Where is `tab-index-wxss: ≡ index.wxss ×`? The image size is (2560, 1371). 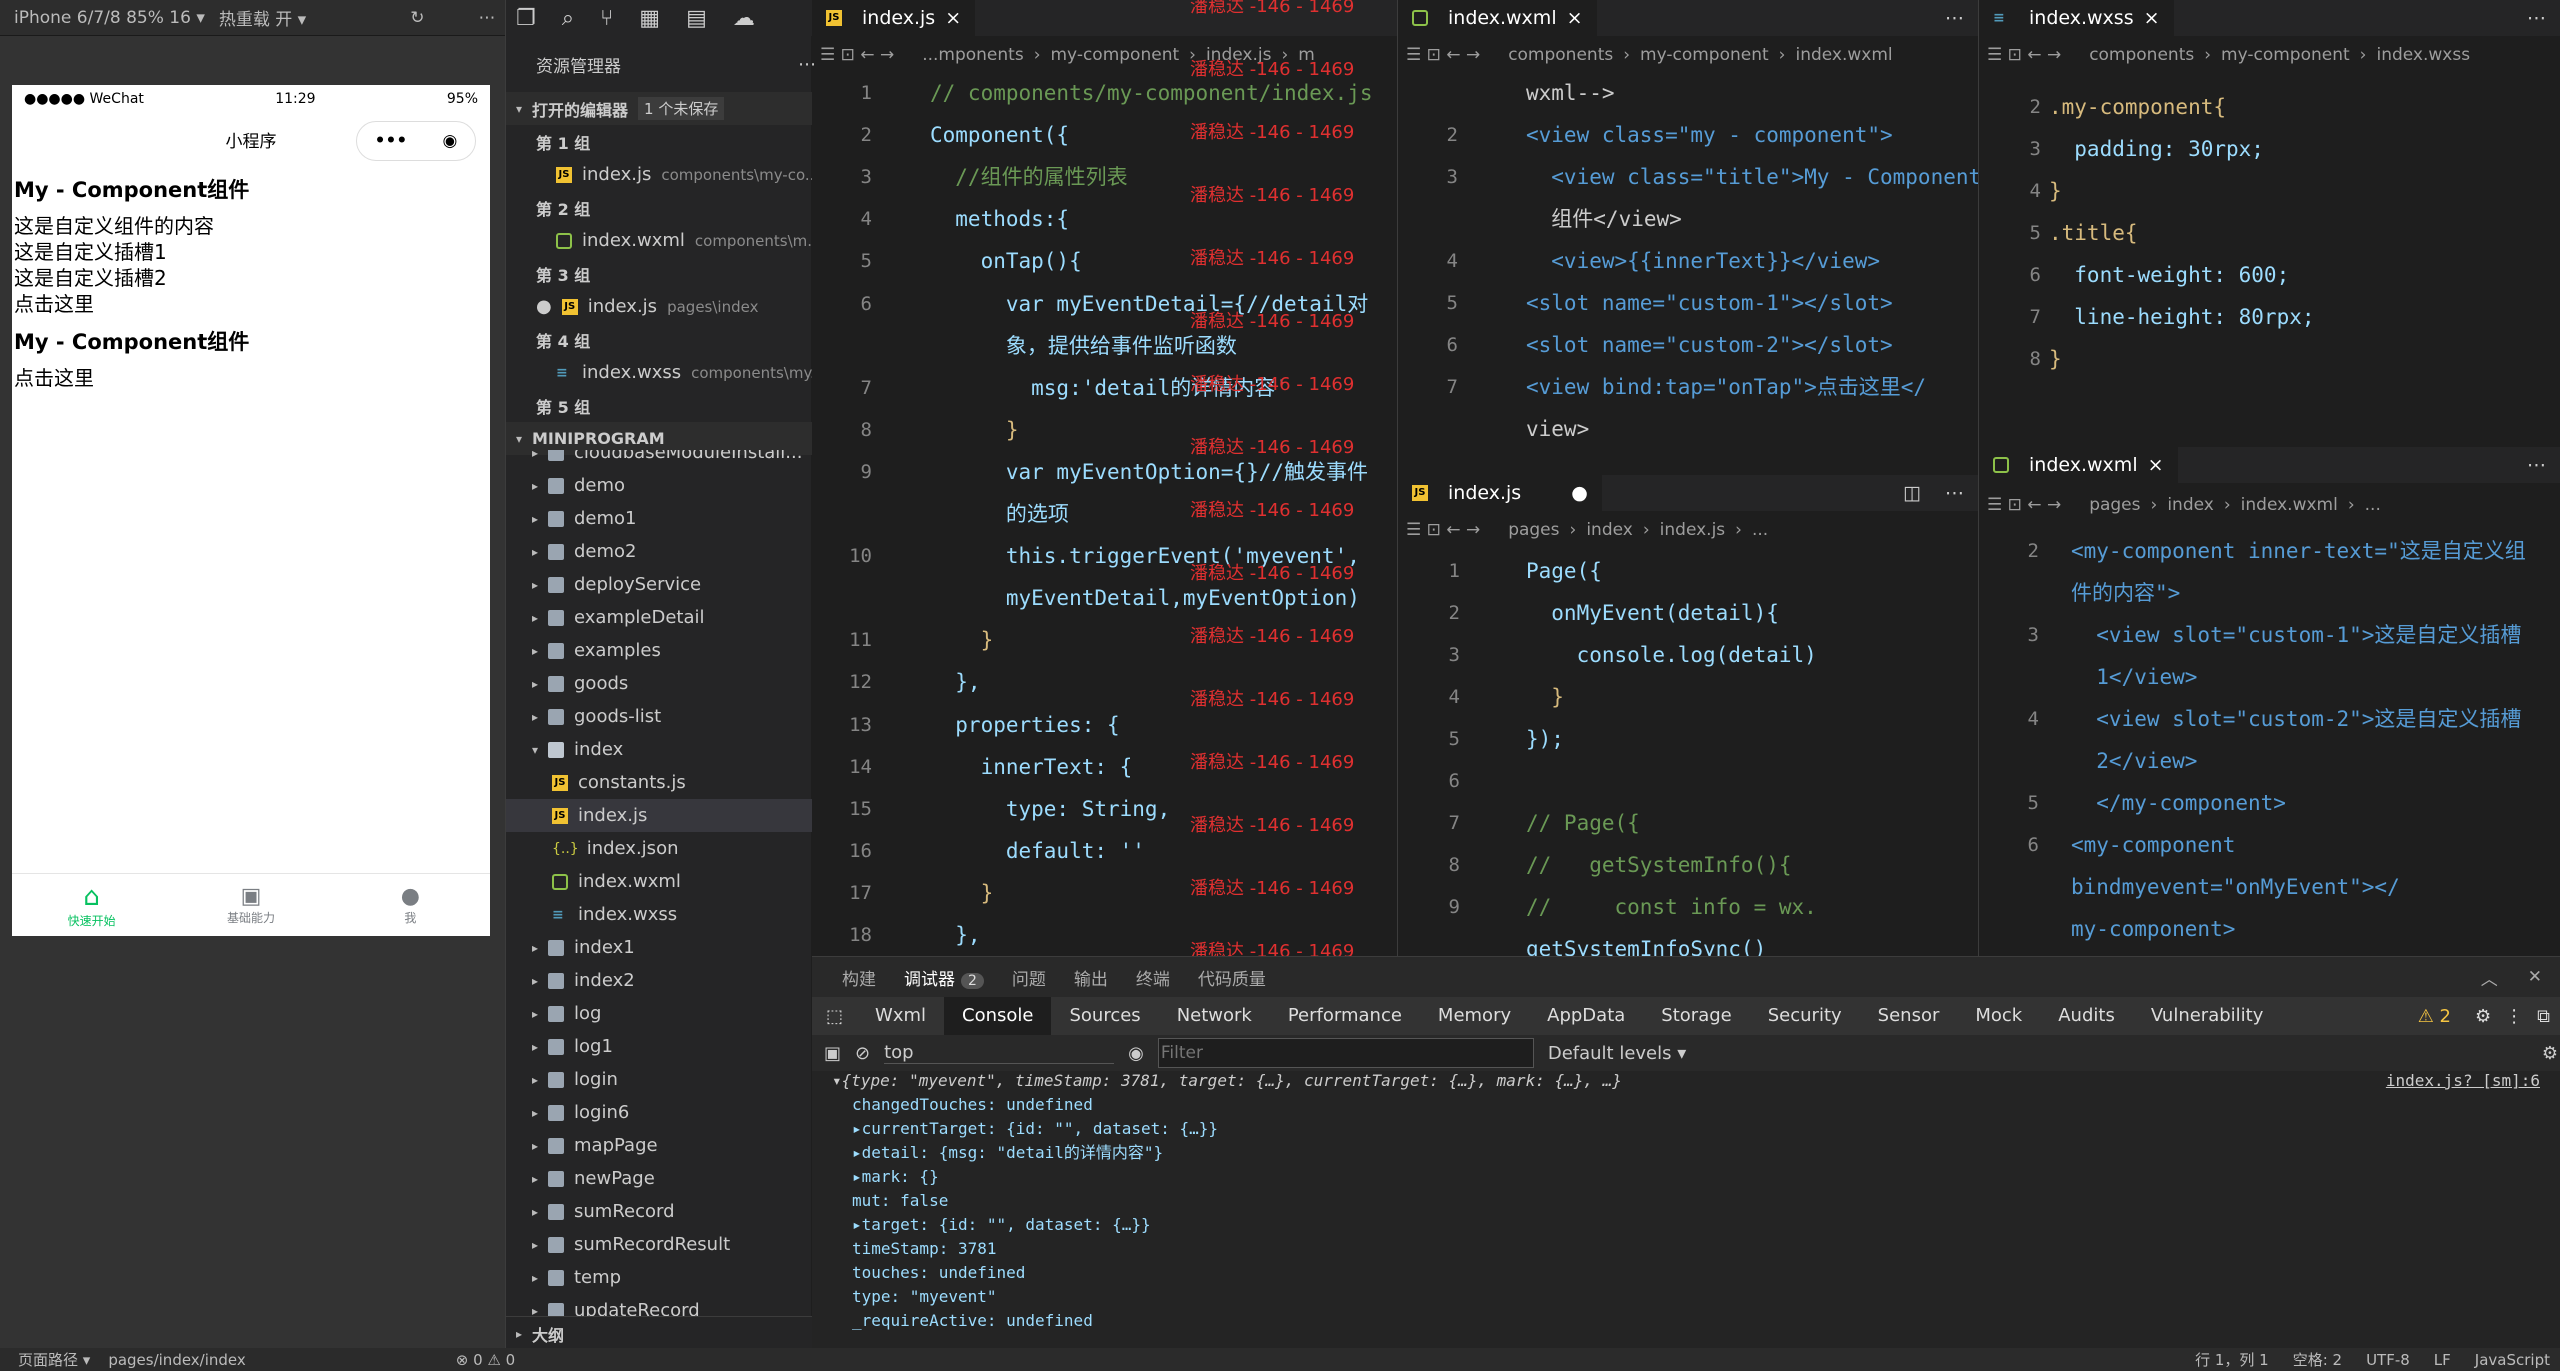
tab-index-wxss: ≡ index.wxss × is located at coordinates (2076, 18).